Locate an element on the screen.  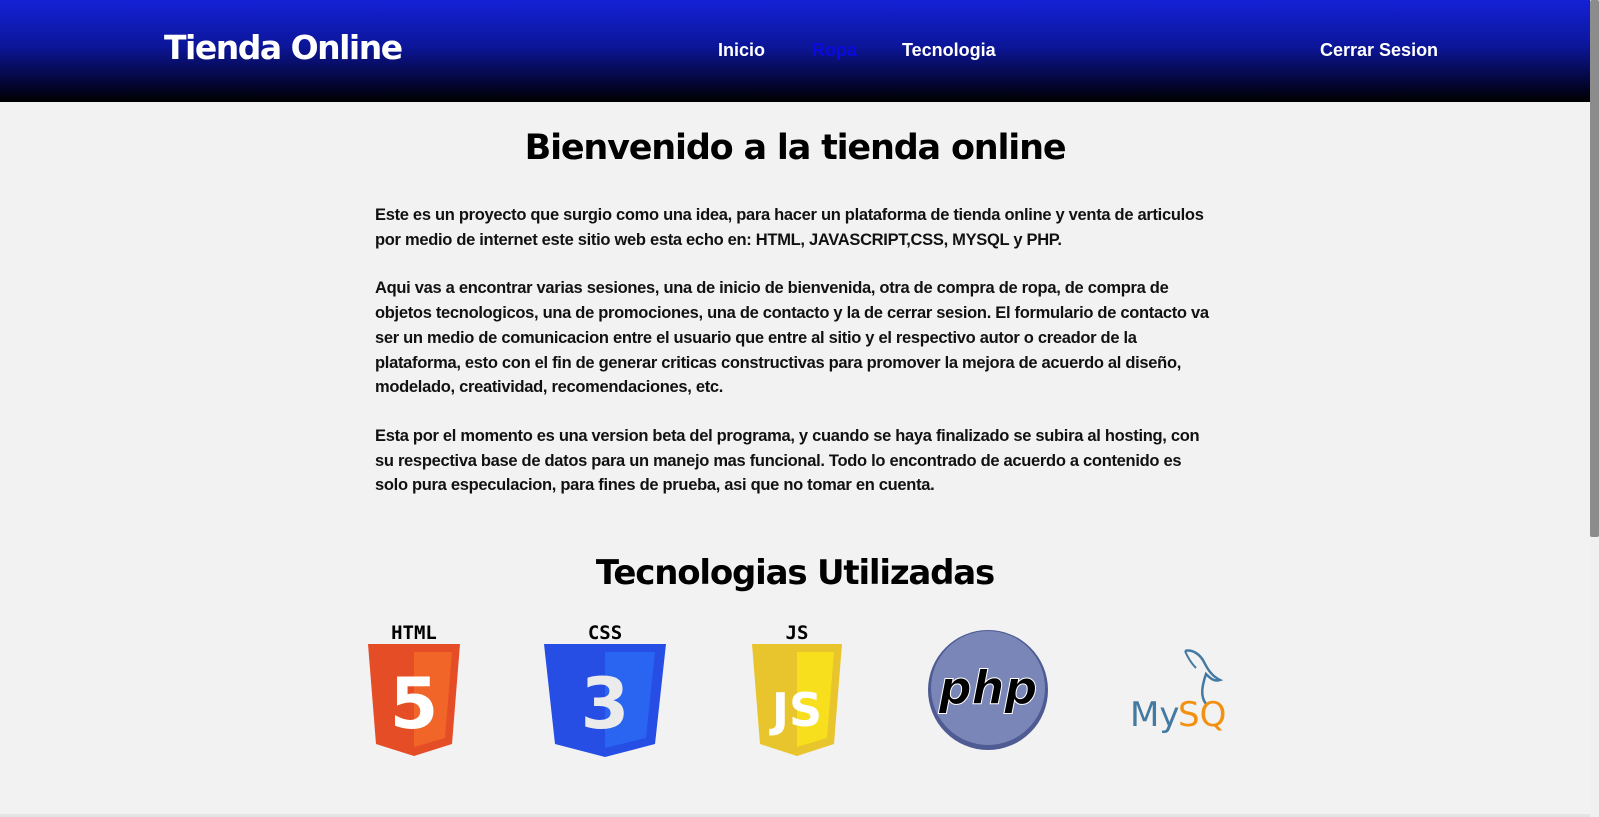
scrollbar-thumb is located at coordinates (1594, 268).